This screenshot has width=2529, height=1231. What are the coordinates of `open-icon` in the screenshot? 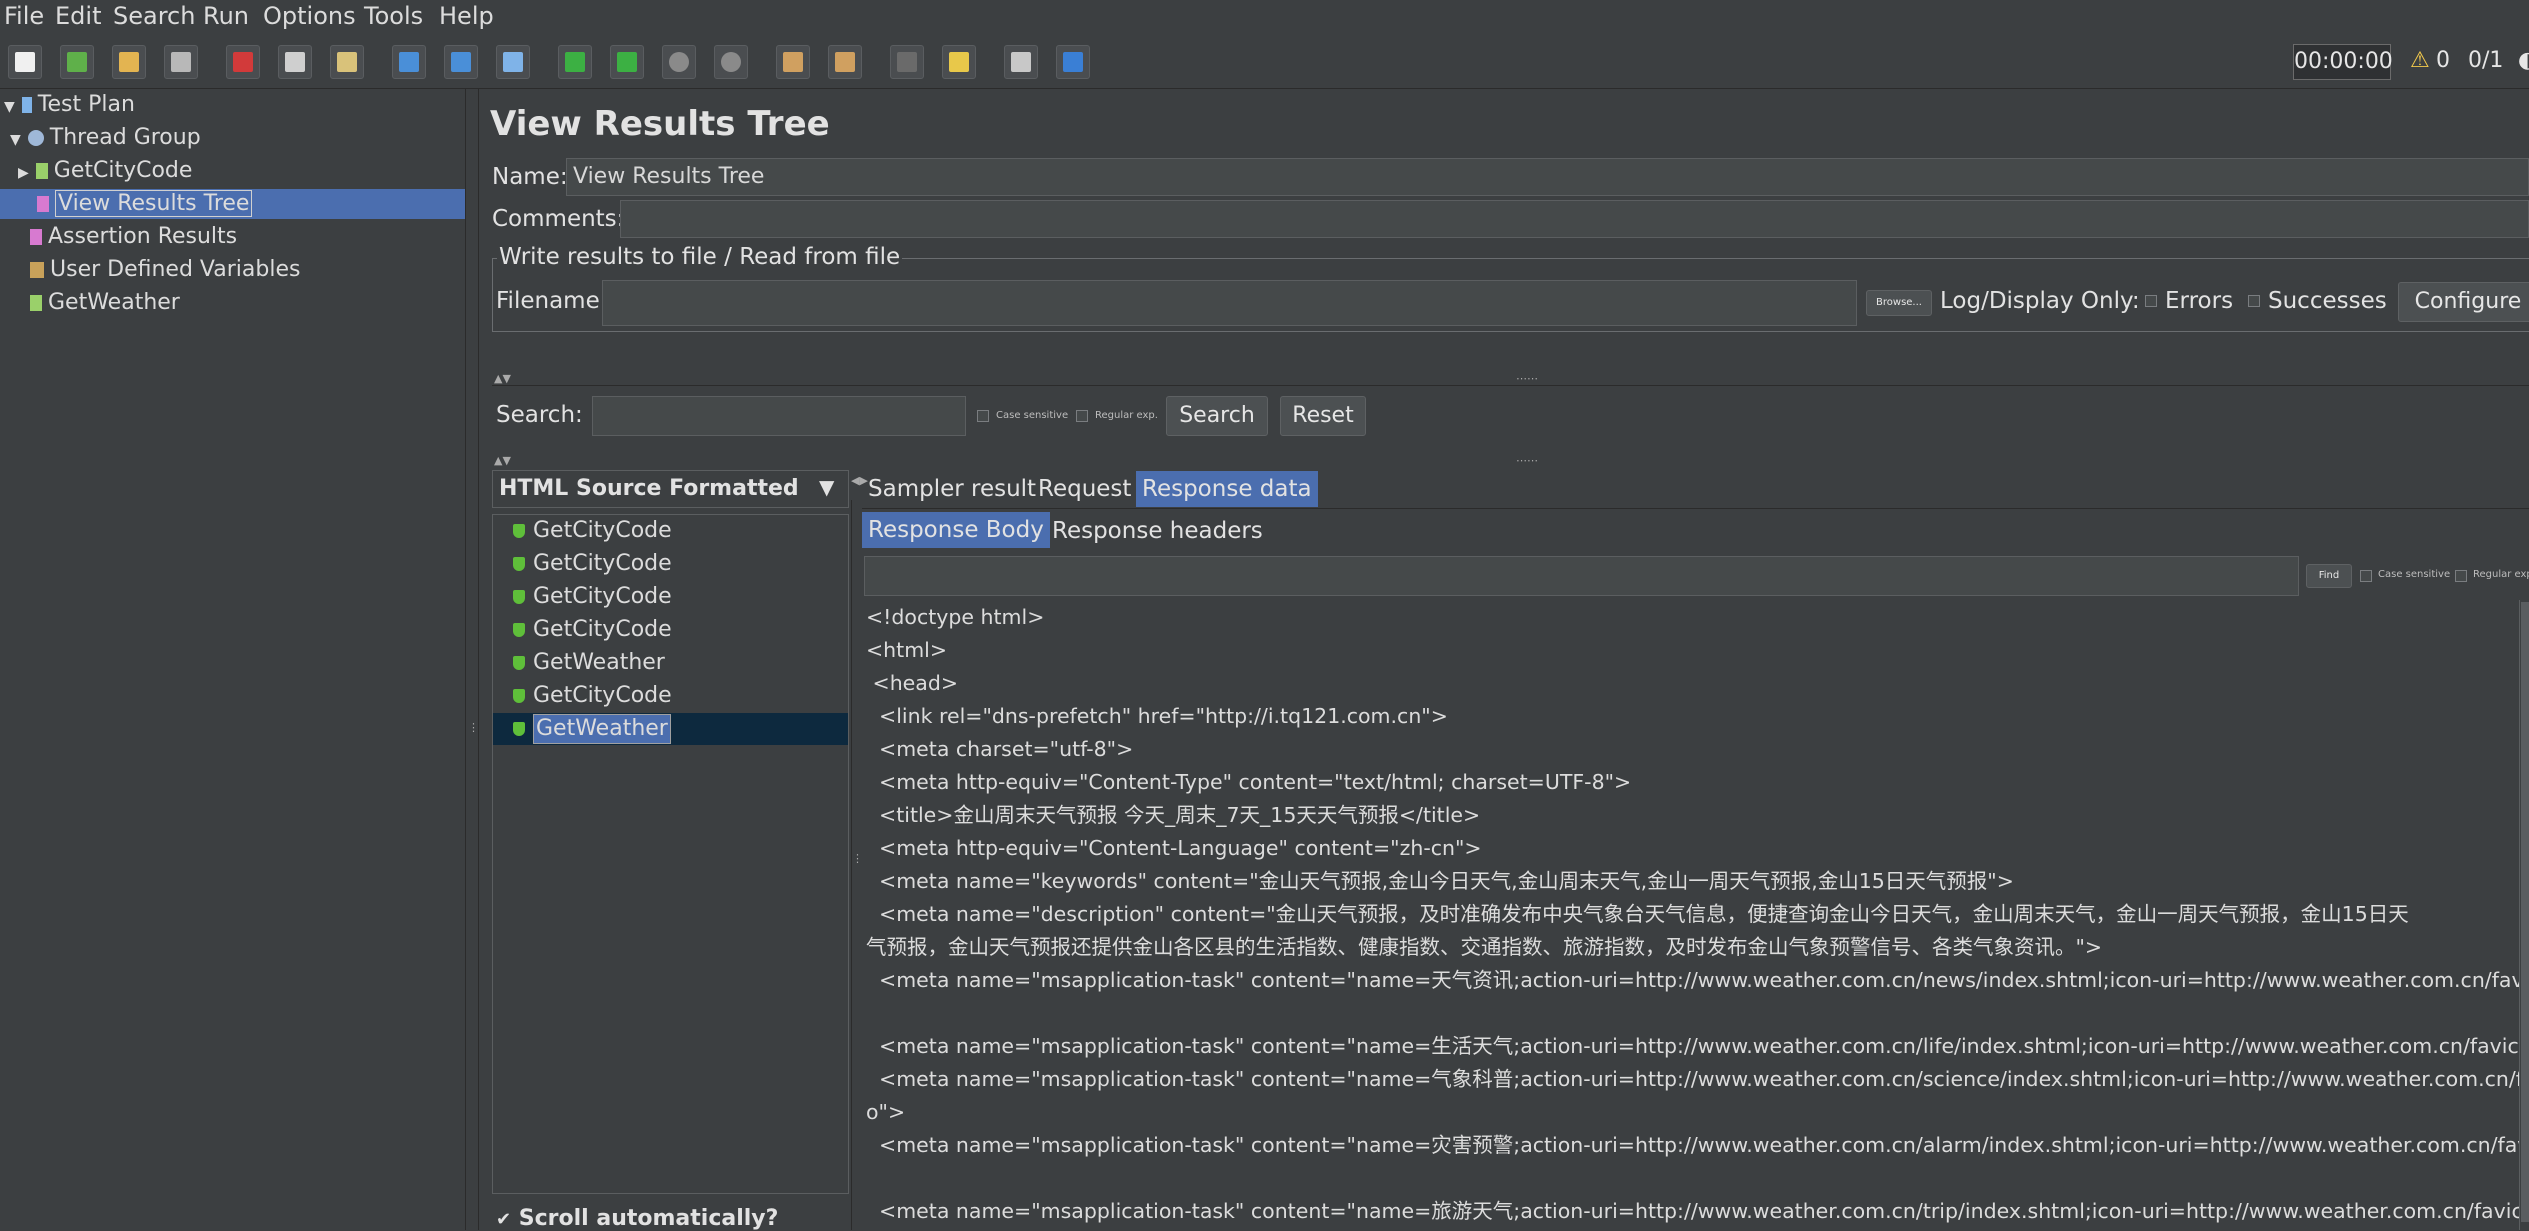 It's located at (129, 62).